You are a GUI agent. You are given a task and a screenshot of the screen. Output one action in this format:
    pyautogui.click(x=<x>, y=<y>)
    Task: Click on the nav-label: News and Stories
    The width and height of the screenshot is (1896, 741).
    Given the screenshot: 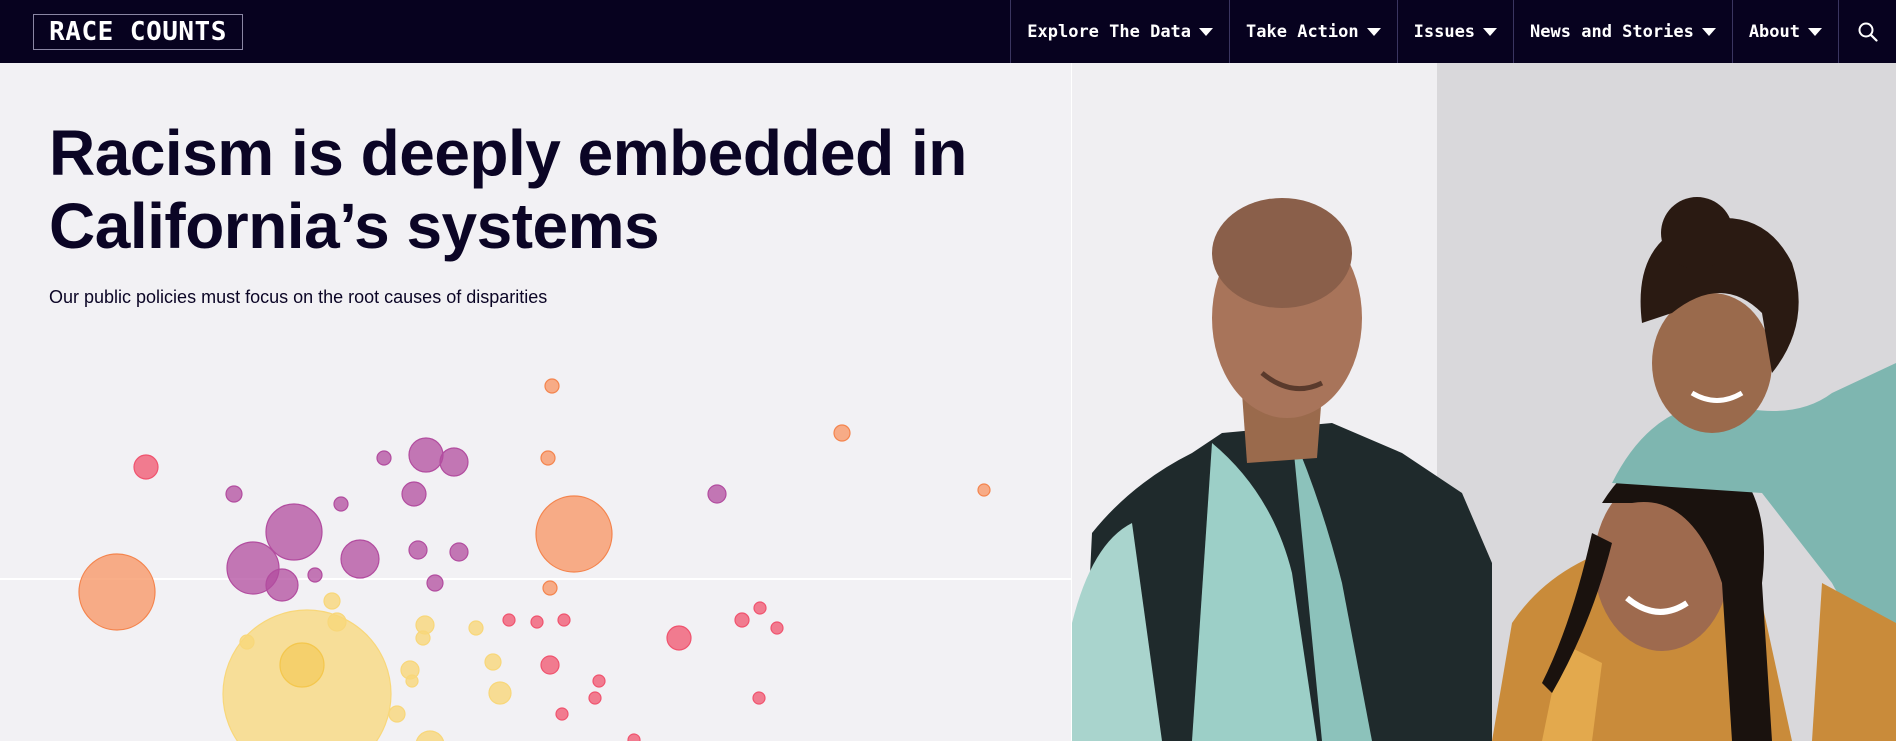 What is the action you would take?
    pyautogui.click(x=1612, y=31)
    